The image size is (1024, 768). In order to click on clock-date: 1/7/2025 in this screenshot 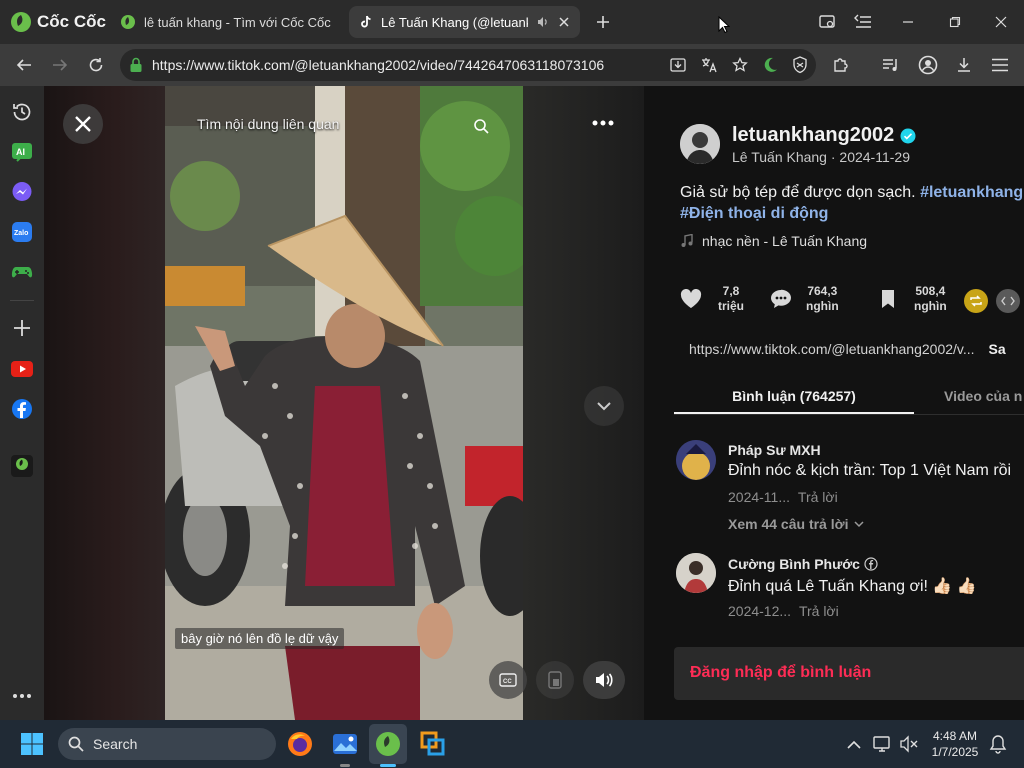, I will do `click(955, 752)`.